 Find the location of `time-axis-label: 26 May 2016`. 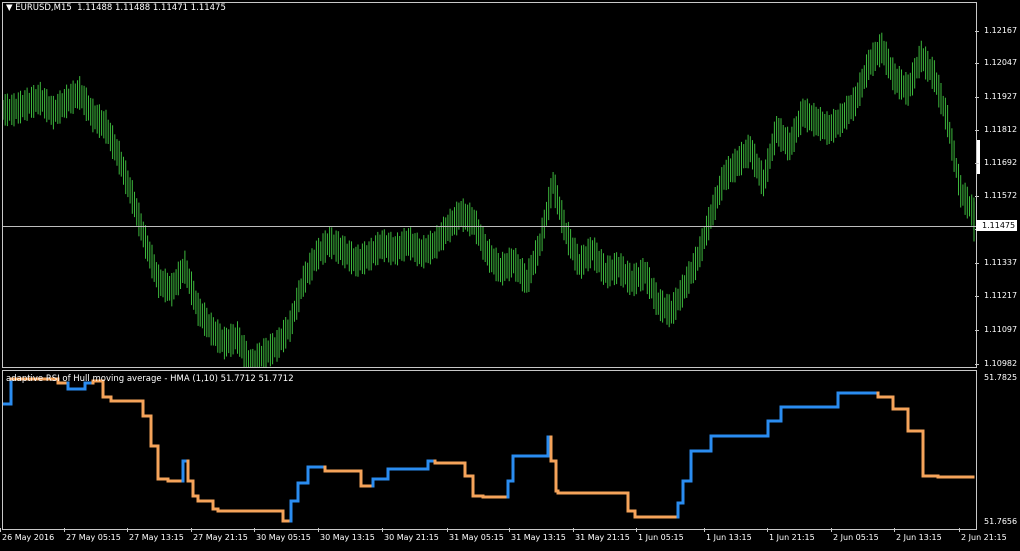

time-axis-label: 26 May 2016 is located at coordinates (28, 537).